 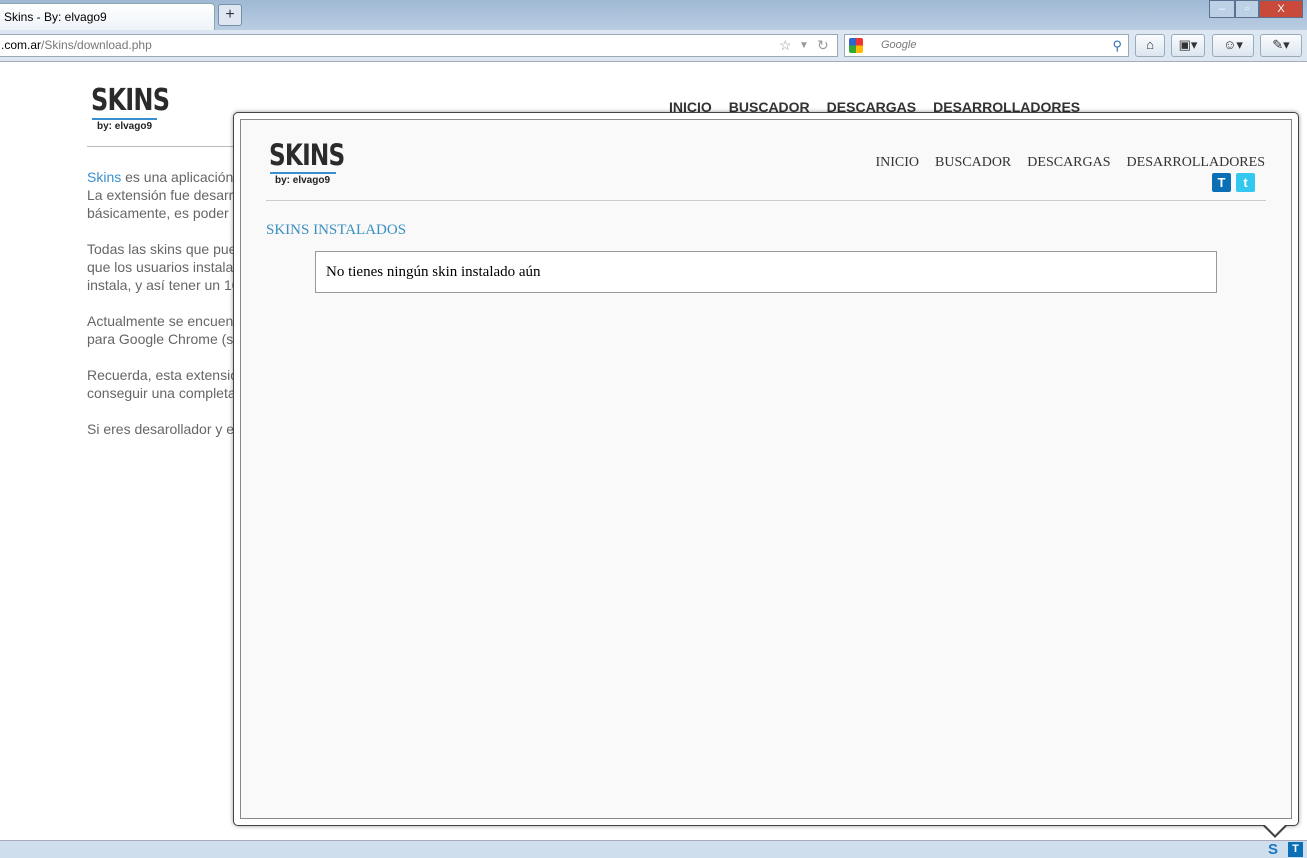 What do you see at coordinates (973, 162) in the screenshot?
I see `popup-nav-buscador: BUSCADOR` at bounding box center [973, 162].